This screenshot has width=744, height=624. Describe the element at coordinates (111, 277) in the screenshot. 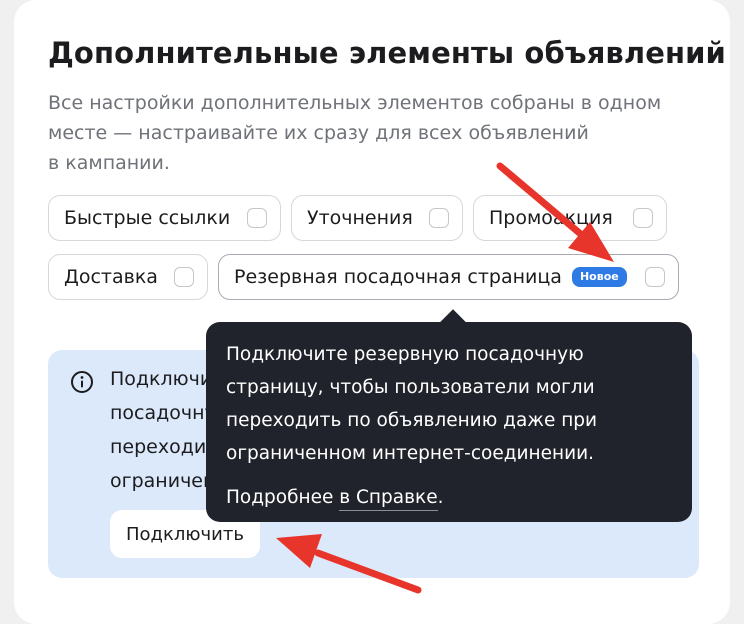

I see `chip-label: Доставка` at that location.